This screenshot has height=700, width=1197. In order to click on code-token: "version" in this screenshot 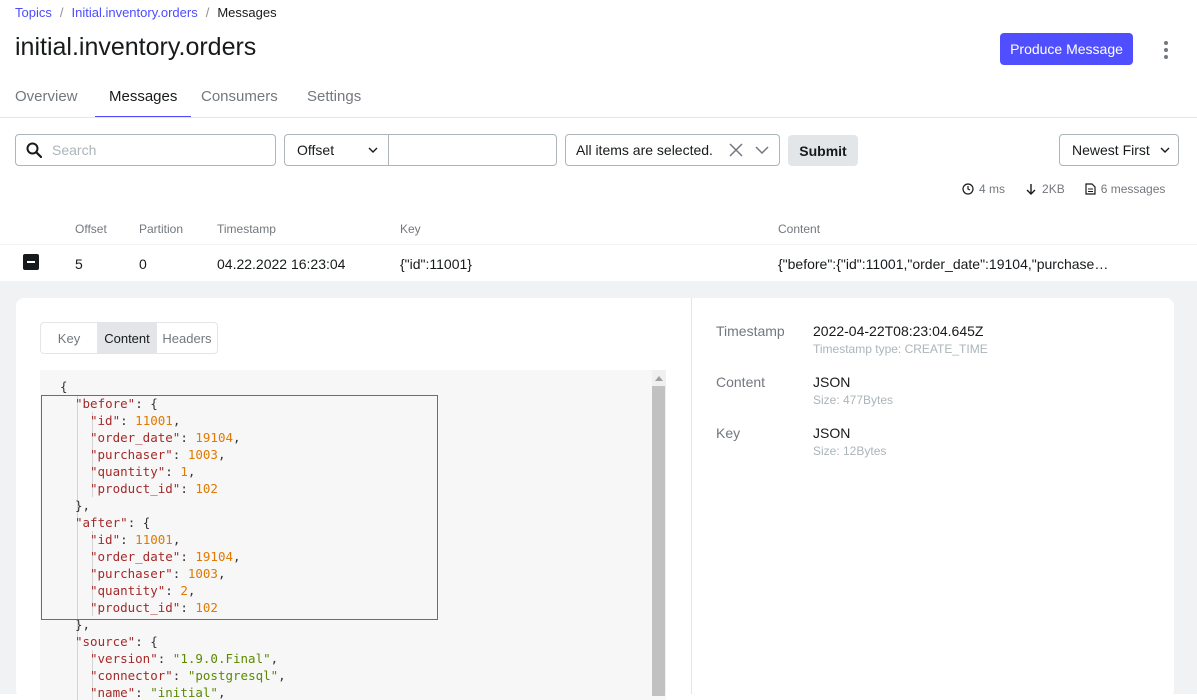, I will do `click(124, 658)`.